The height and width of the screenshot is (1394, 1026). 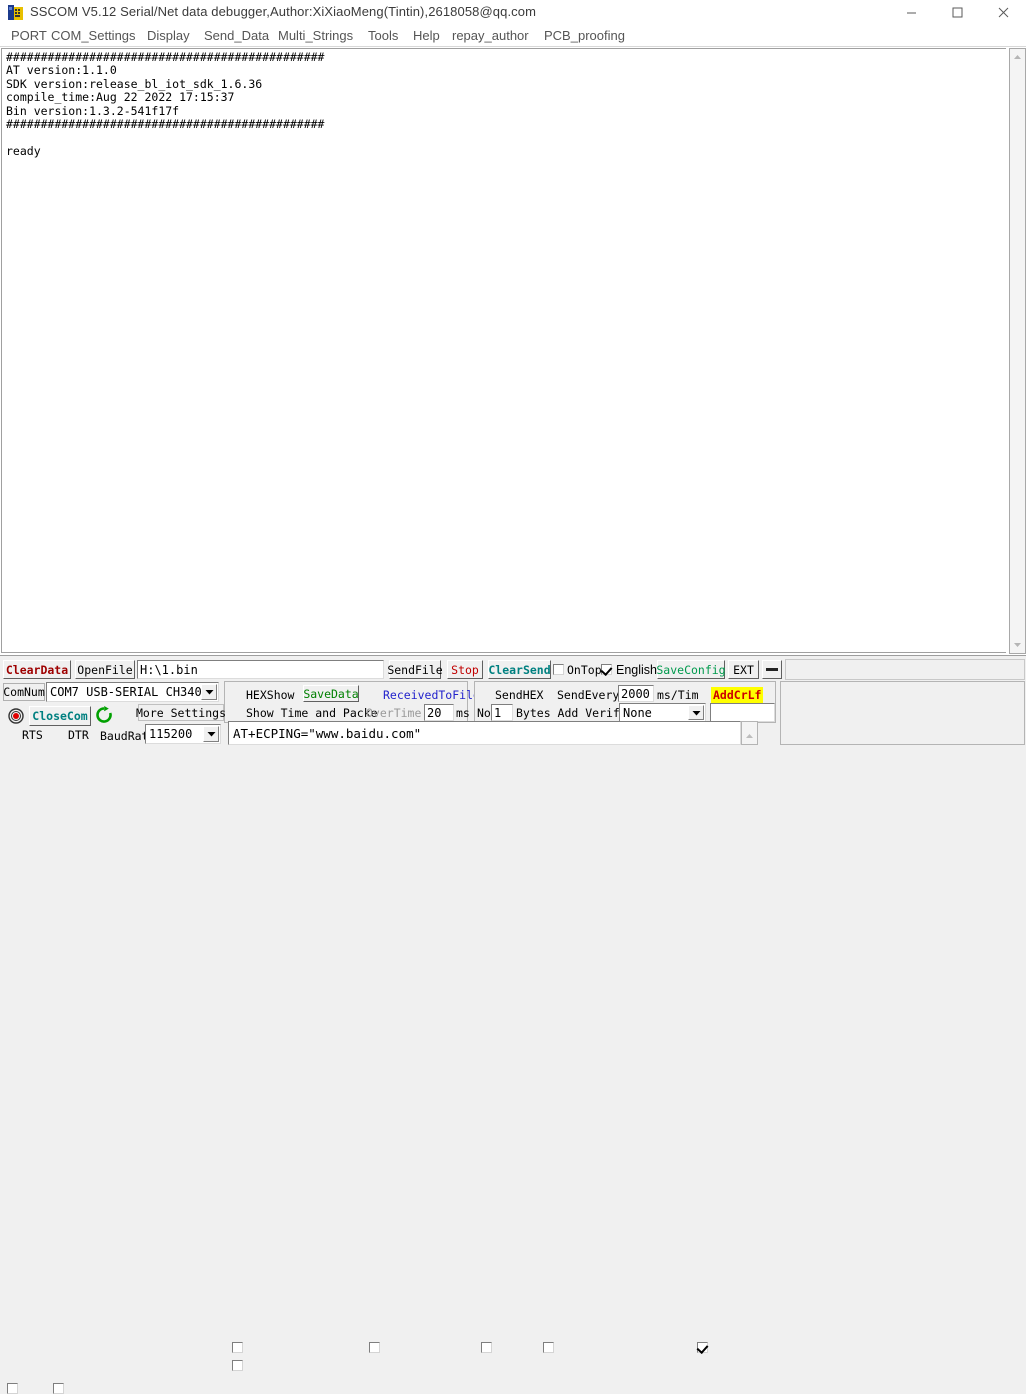 What do you see at coordinates (32, 735) in the screenshot?
I see `rts-label: RTS` at bounding box center [32, 735].